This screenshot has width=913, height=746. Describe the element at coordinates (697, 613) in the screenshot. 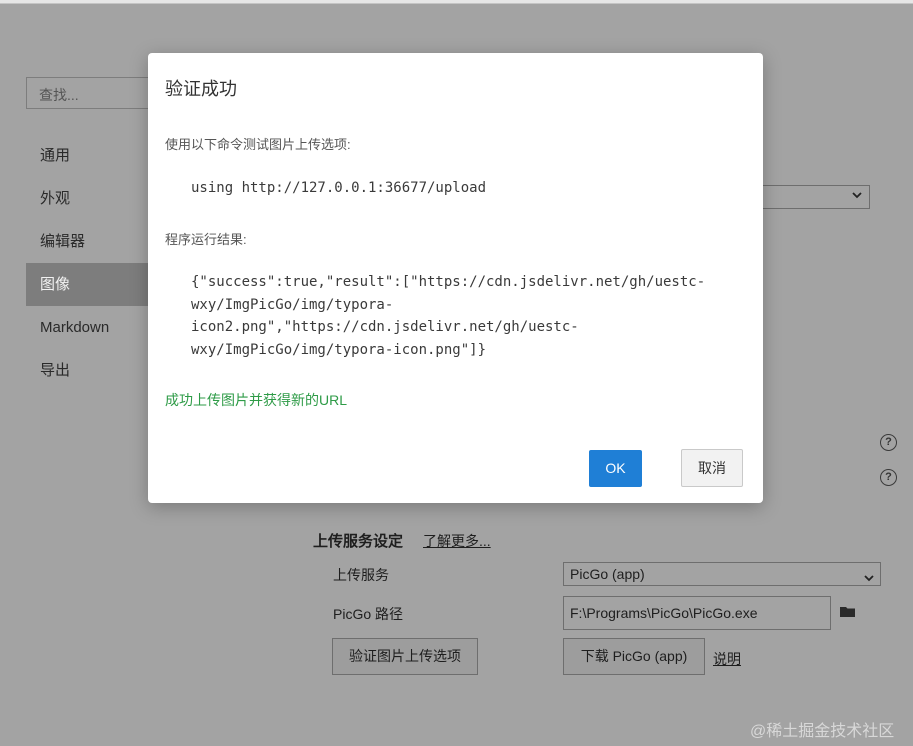

I see `picgo-path-input: F:\Programs\PicGo\PicGo.exe` at that location.